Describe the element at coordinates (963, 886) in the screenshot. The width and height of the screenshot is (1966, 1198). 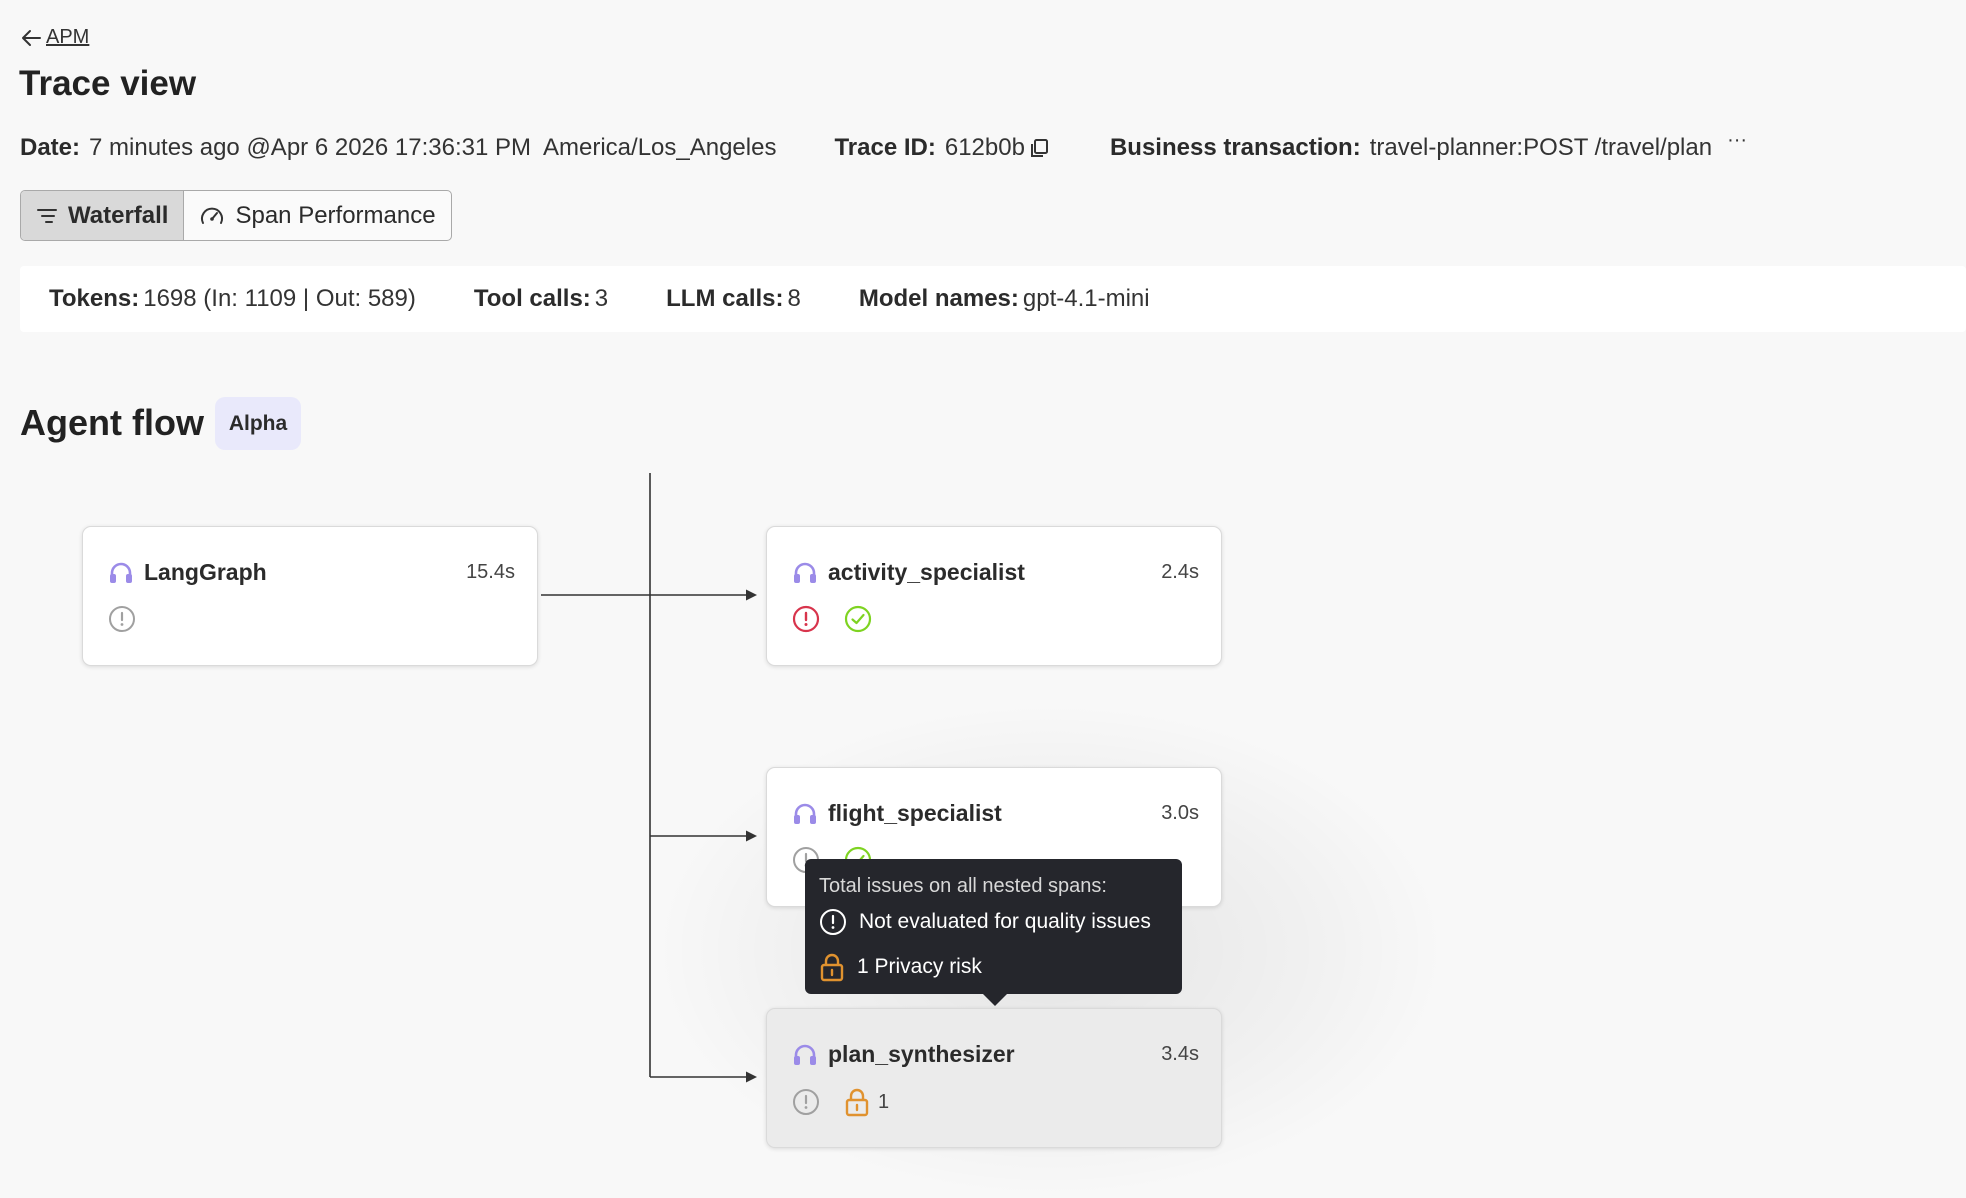
I see `tooltip-title: Total issues on all nested spans:` at that location.